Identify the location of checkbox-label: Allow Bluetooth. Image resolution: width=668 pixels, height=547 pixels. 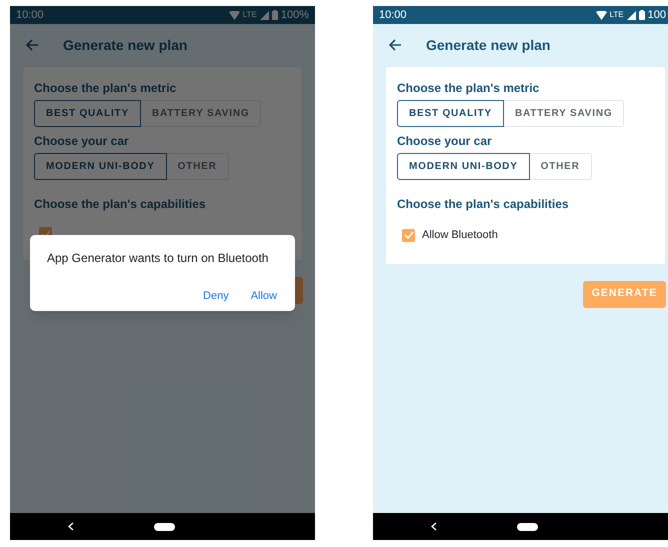
(460, 235).